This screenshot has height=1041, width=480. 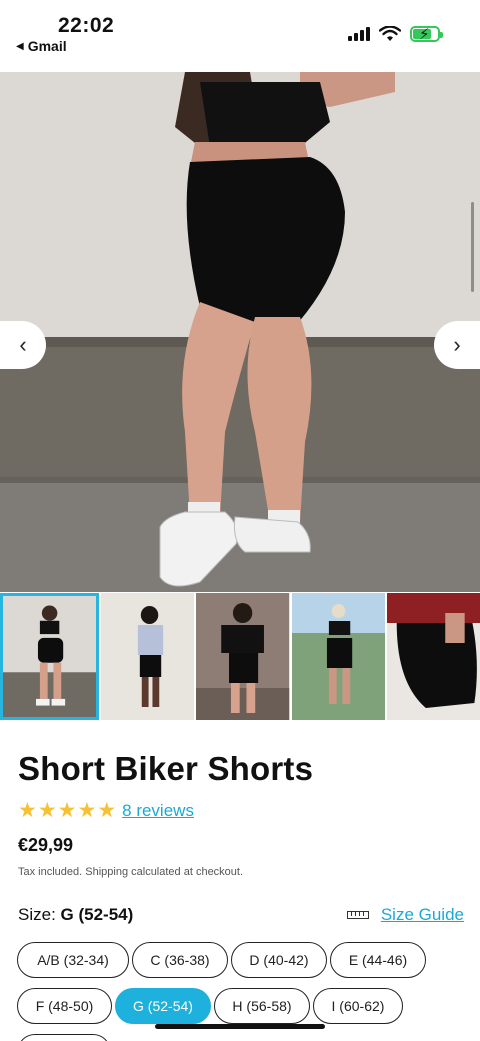 I want to click on back-to-gmail: ◀ Gmail, so click(x=41, y=46).